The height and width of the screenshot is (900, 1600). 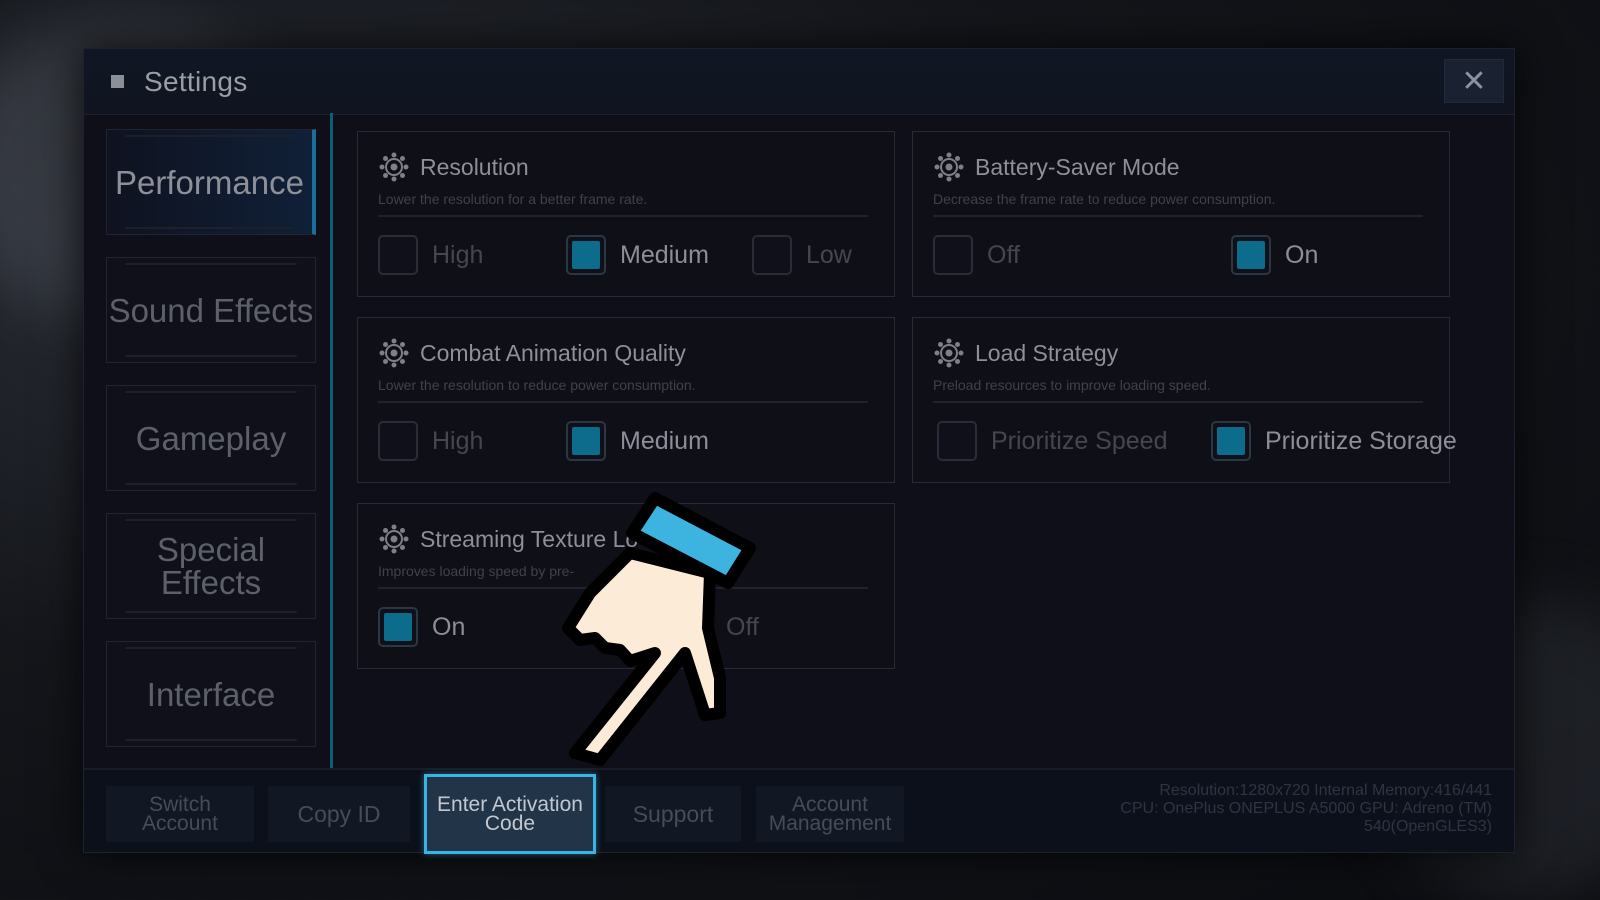 I want to click on sidebar-item-gameplay: Gameplay, so click(x=211, y=438).